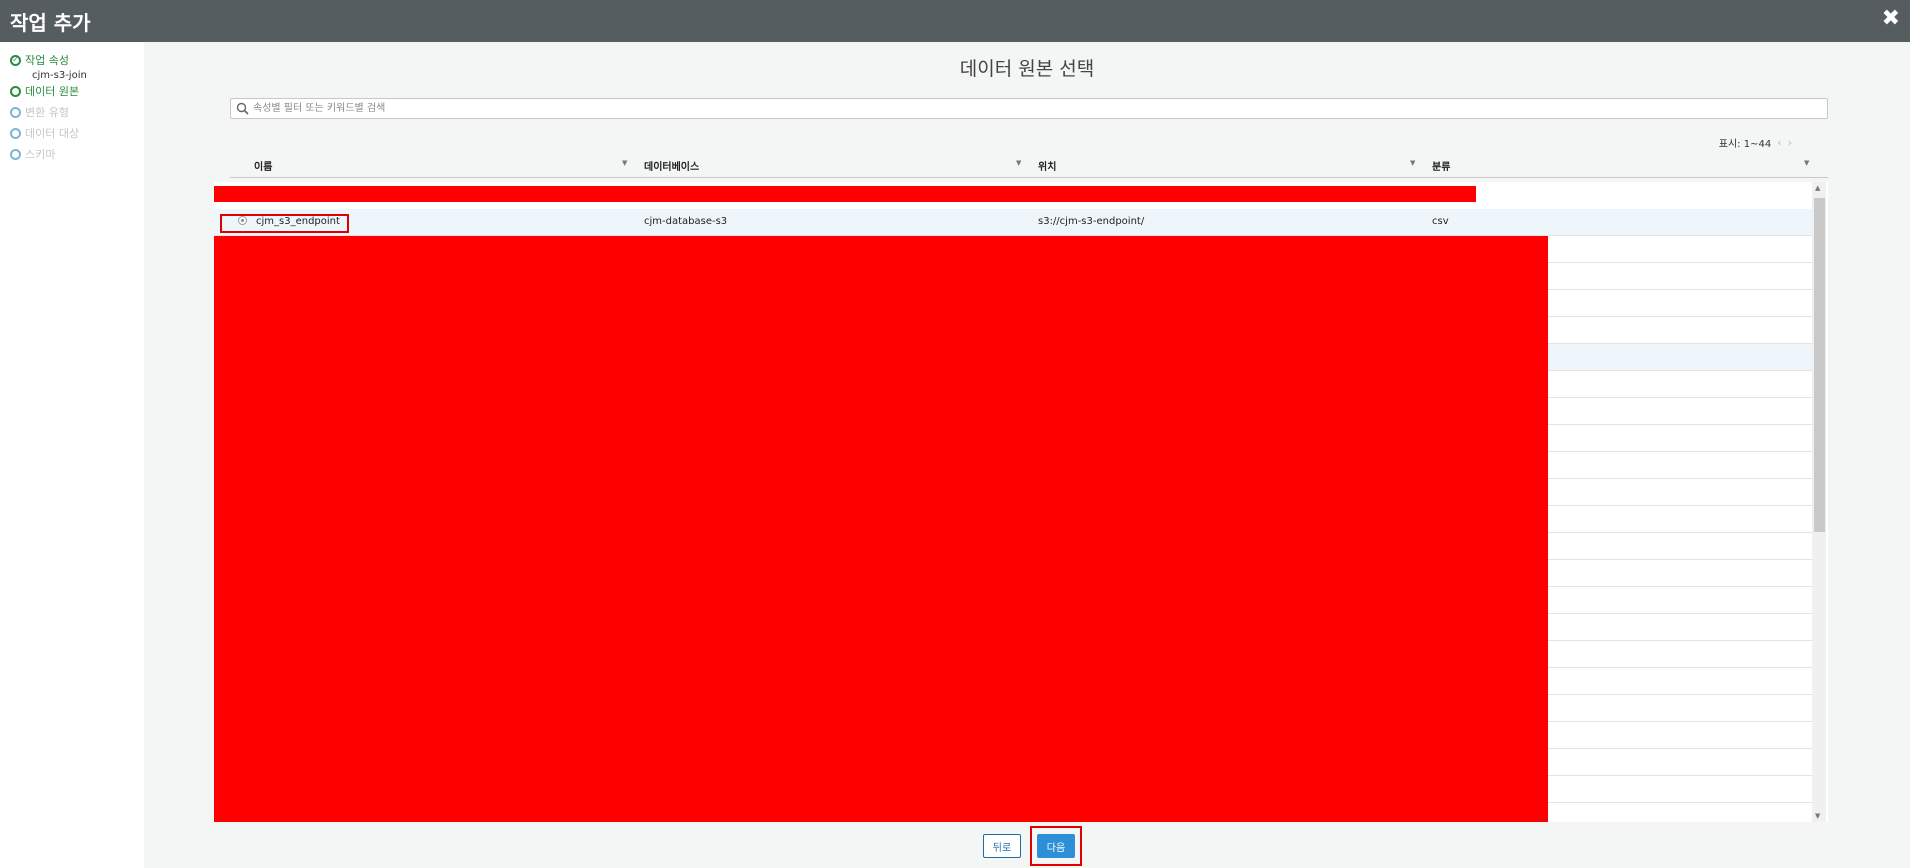 The image size is (1910, 868). Describe the element at coordinates (1033, 108) in the screenshot. I see `search-input` at that location.